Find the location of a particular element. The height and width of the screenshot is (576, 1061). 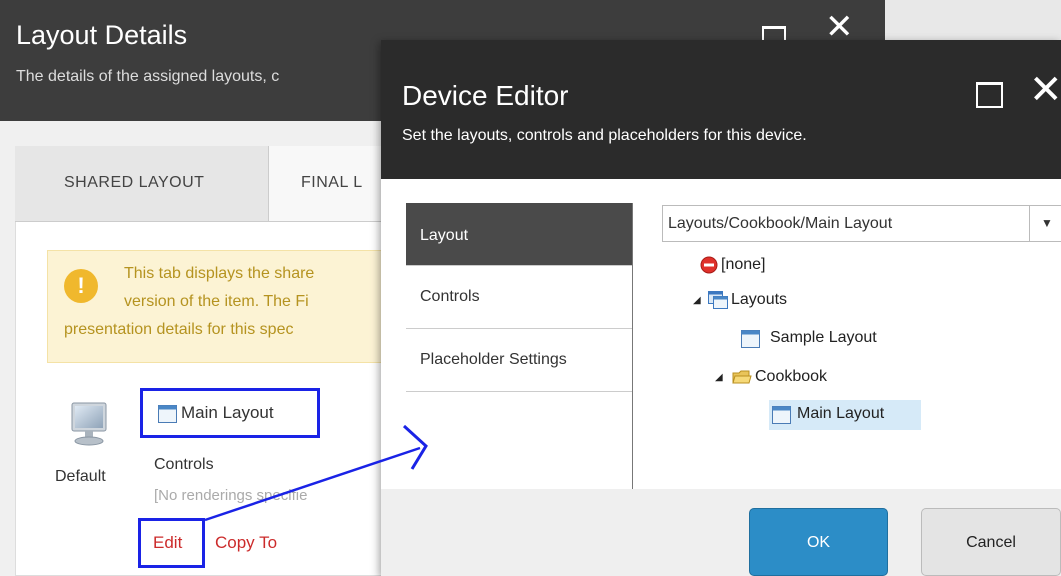

nav-item-label: Layout is located at coordinates (444, 235).